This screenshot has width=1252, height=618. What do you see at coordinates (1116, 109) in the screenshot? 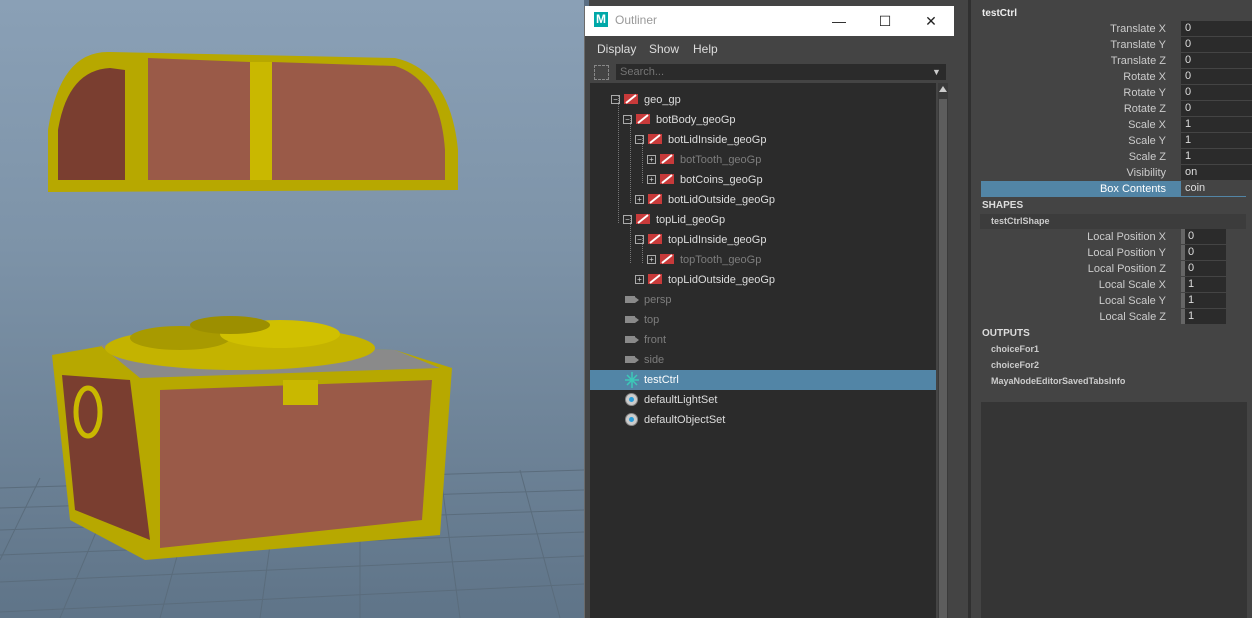
I see `attr-rotate-z: Rotate Z 0` at bounding box center [1116, 109].